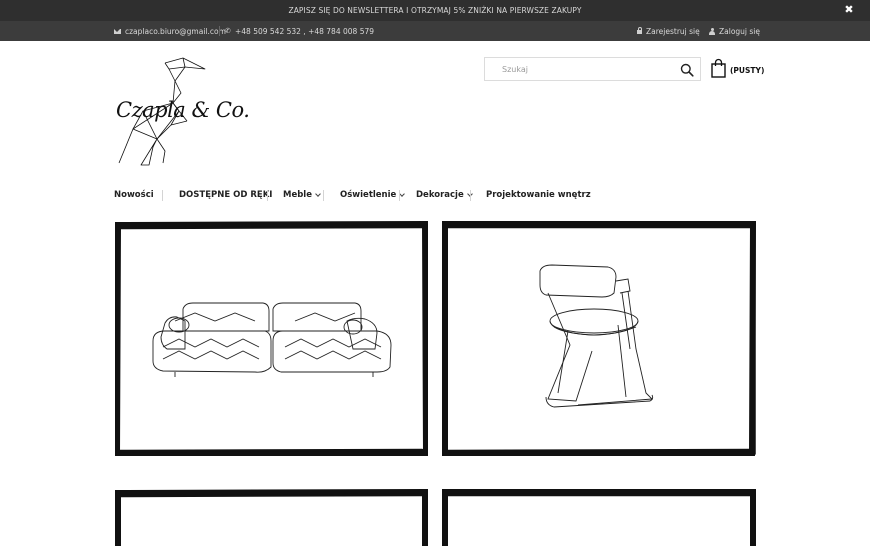 This screenshot has width=870, height=546. I want to click on nav-item-projektowanie: Projektowanie wnętrz, so click(538, 195).